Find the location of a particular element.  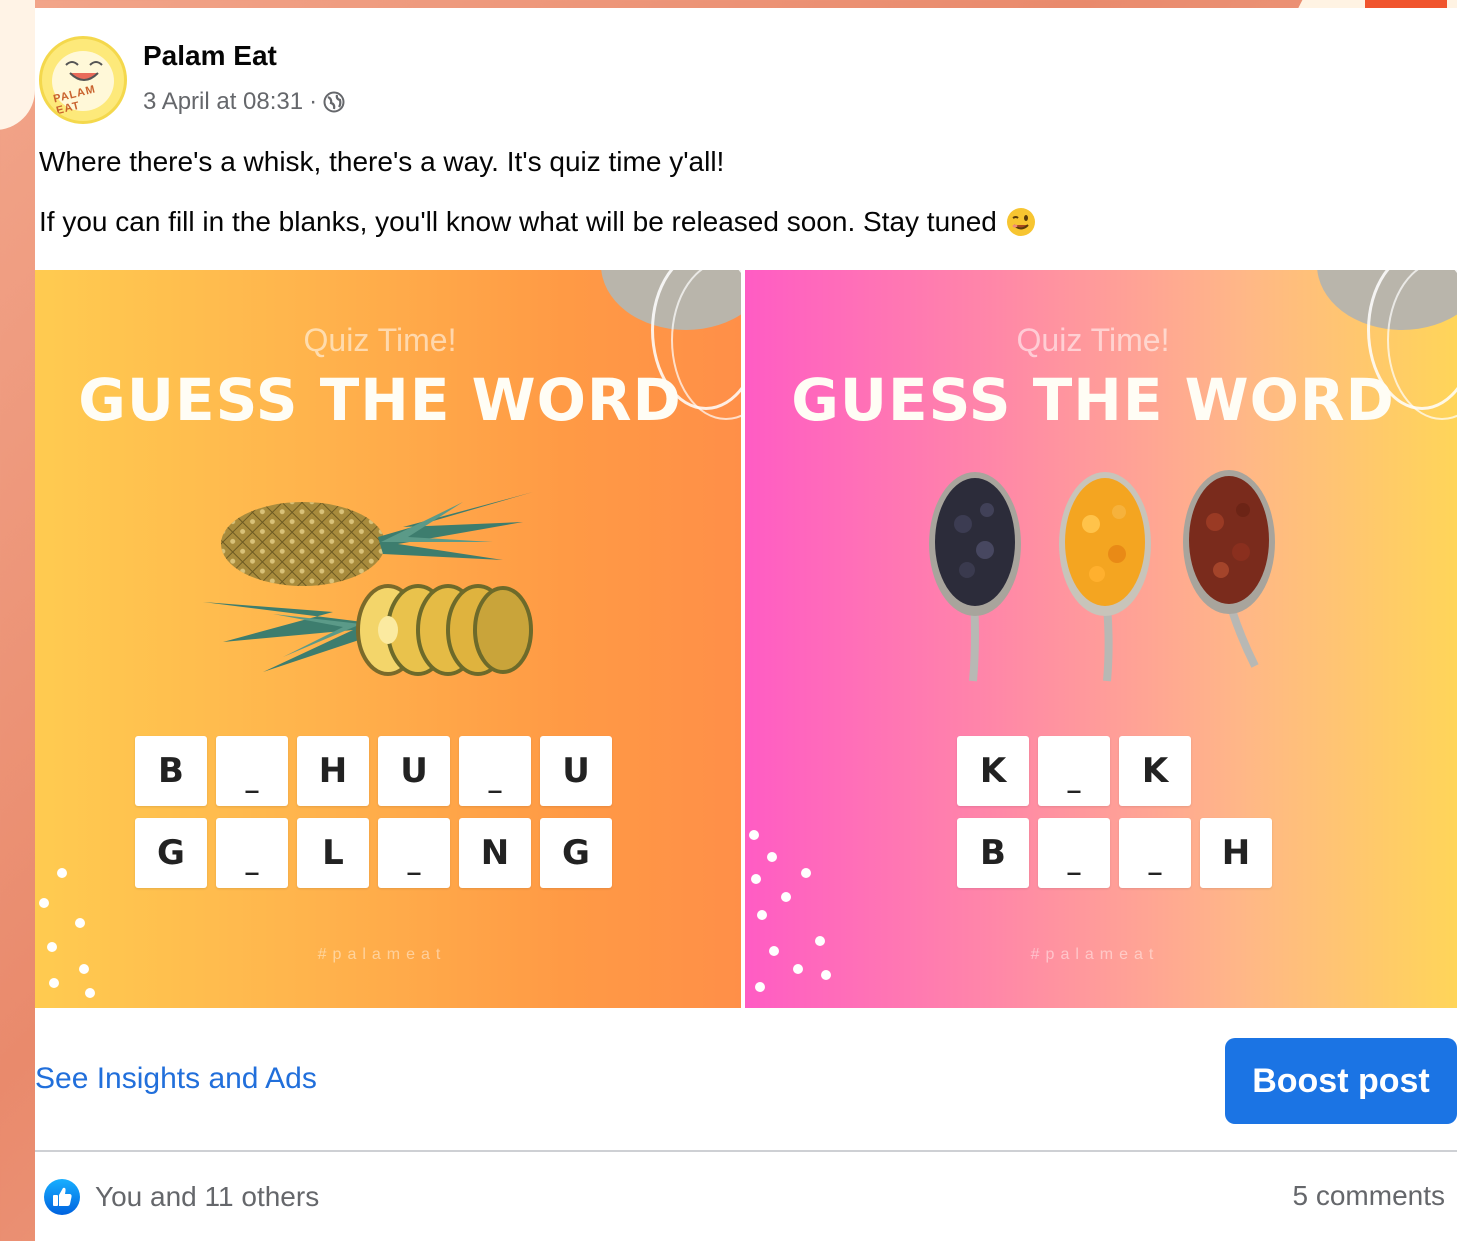

pineapple-image is located at coordinates (368, 584).